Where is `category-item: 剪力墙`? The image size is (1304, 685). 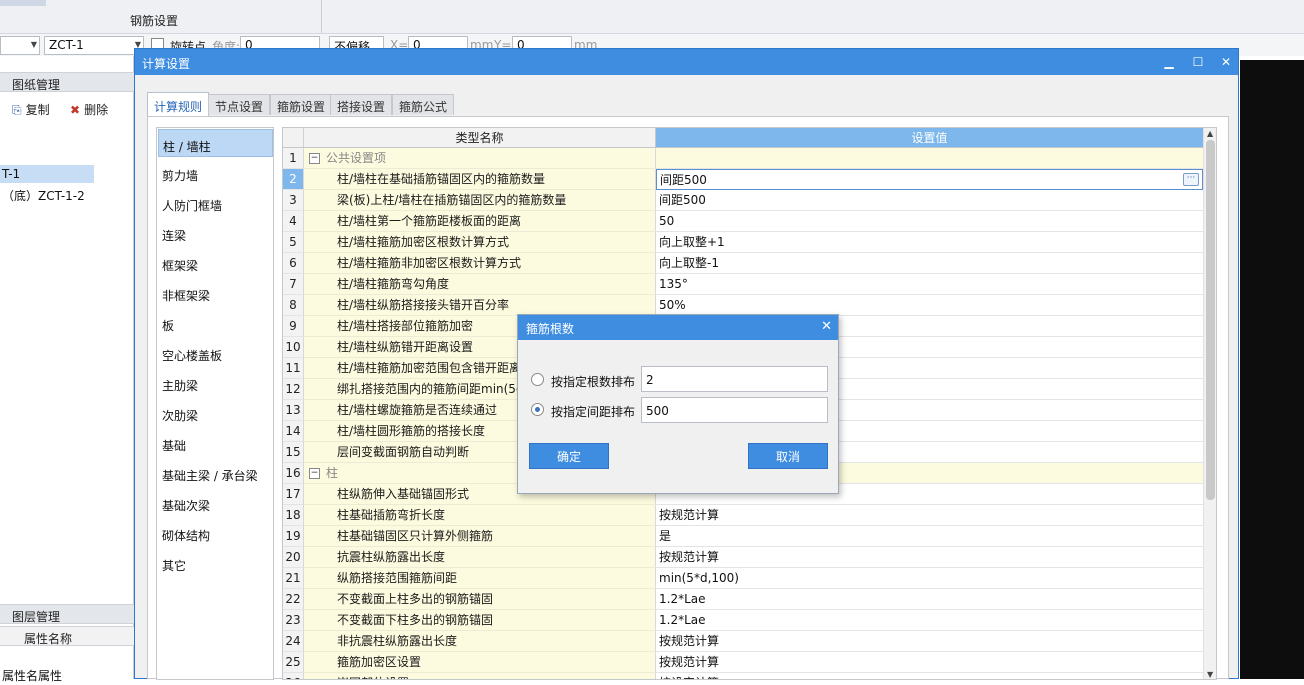 category-item: 剪力墙 is located at coordinates (215, 173).